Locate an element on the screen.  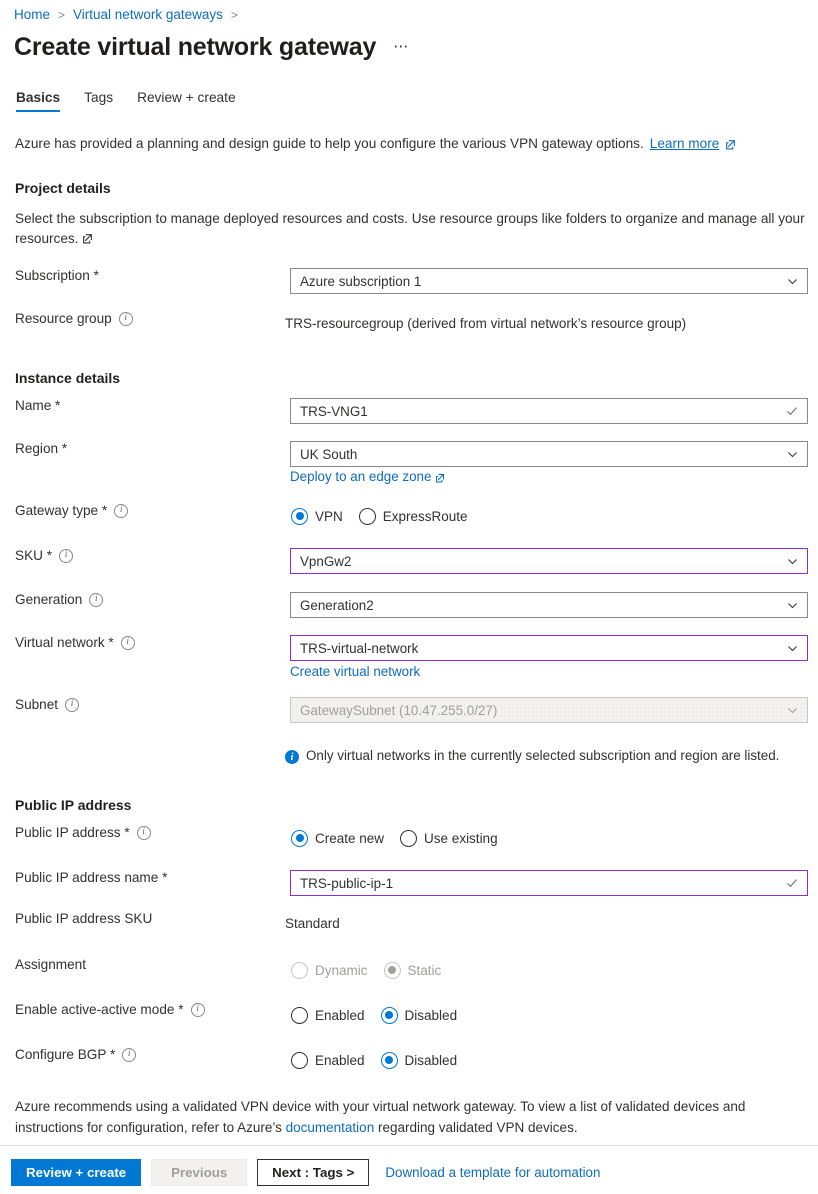
radio-option-vpn: VPN is located at coordinates (317, 516).